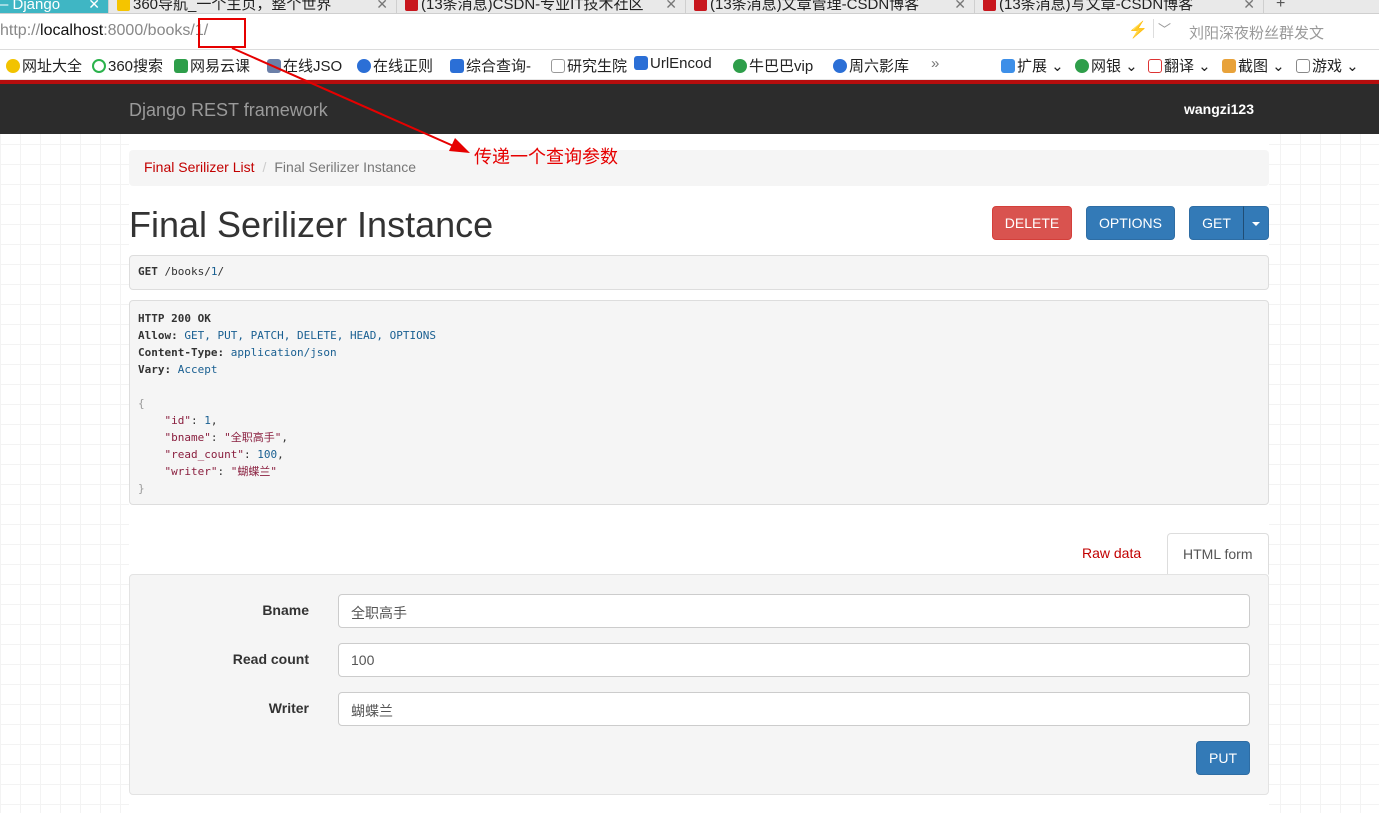 The height and width of the screenshot is (813, 1379). I want to click on user-menu: wangzi123, so click(1219, 109).